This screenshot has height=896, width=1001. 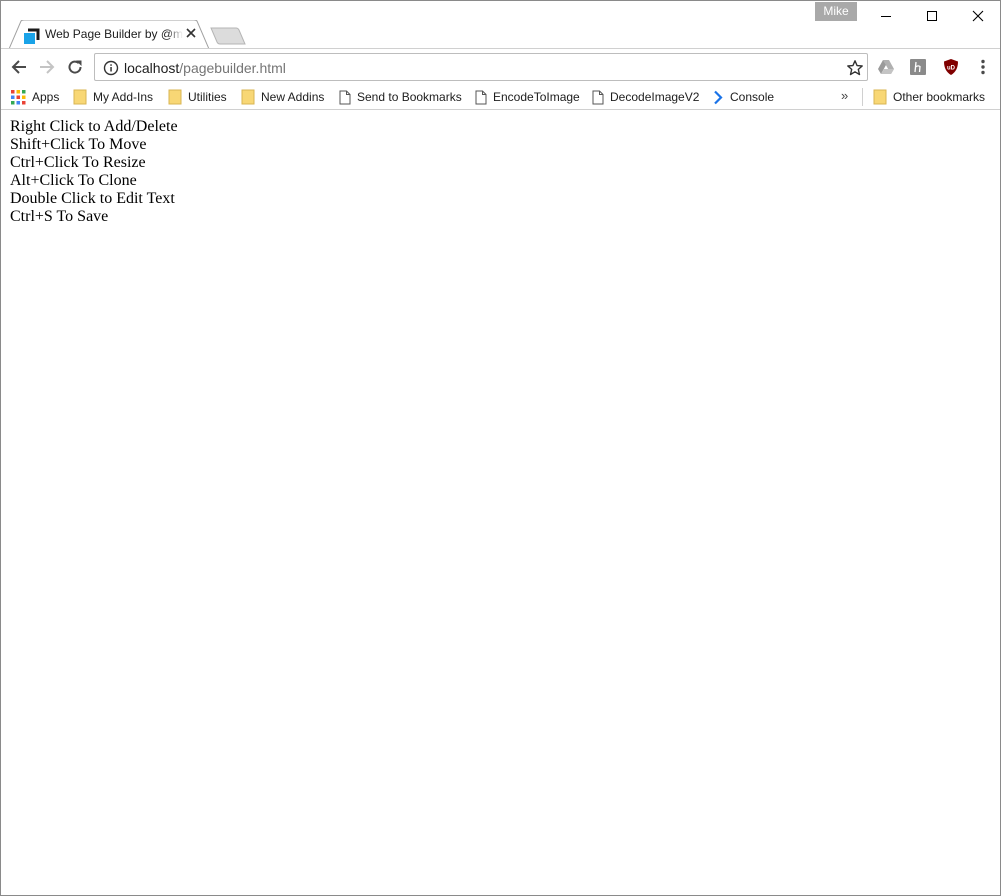 I want to click on bookmark-label: Send to Bookmarks, so click(x=409, y=97).